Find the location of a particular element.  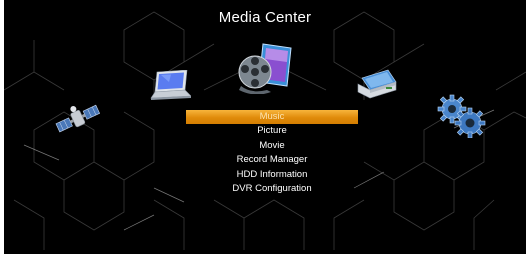

menu-item-picture: Picture is located at coordinates (272, 131).